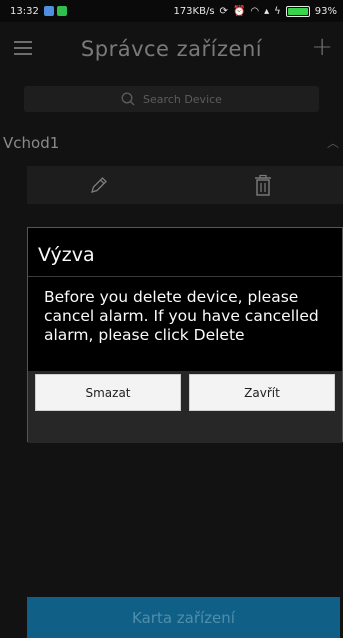 The width and height of the screenshot is (343, 638). I want to click on app-notification-icon, so click(61, 11).